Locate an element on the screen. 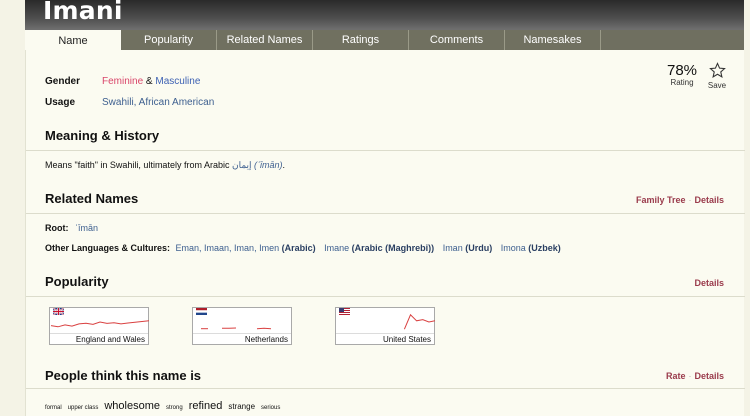 Image resolution: width=750 pixels, height=416 pixels. popularity-heading: Popularity is located at coordinates (77, 281).